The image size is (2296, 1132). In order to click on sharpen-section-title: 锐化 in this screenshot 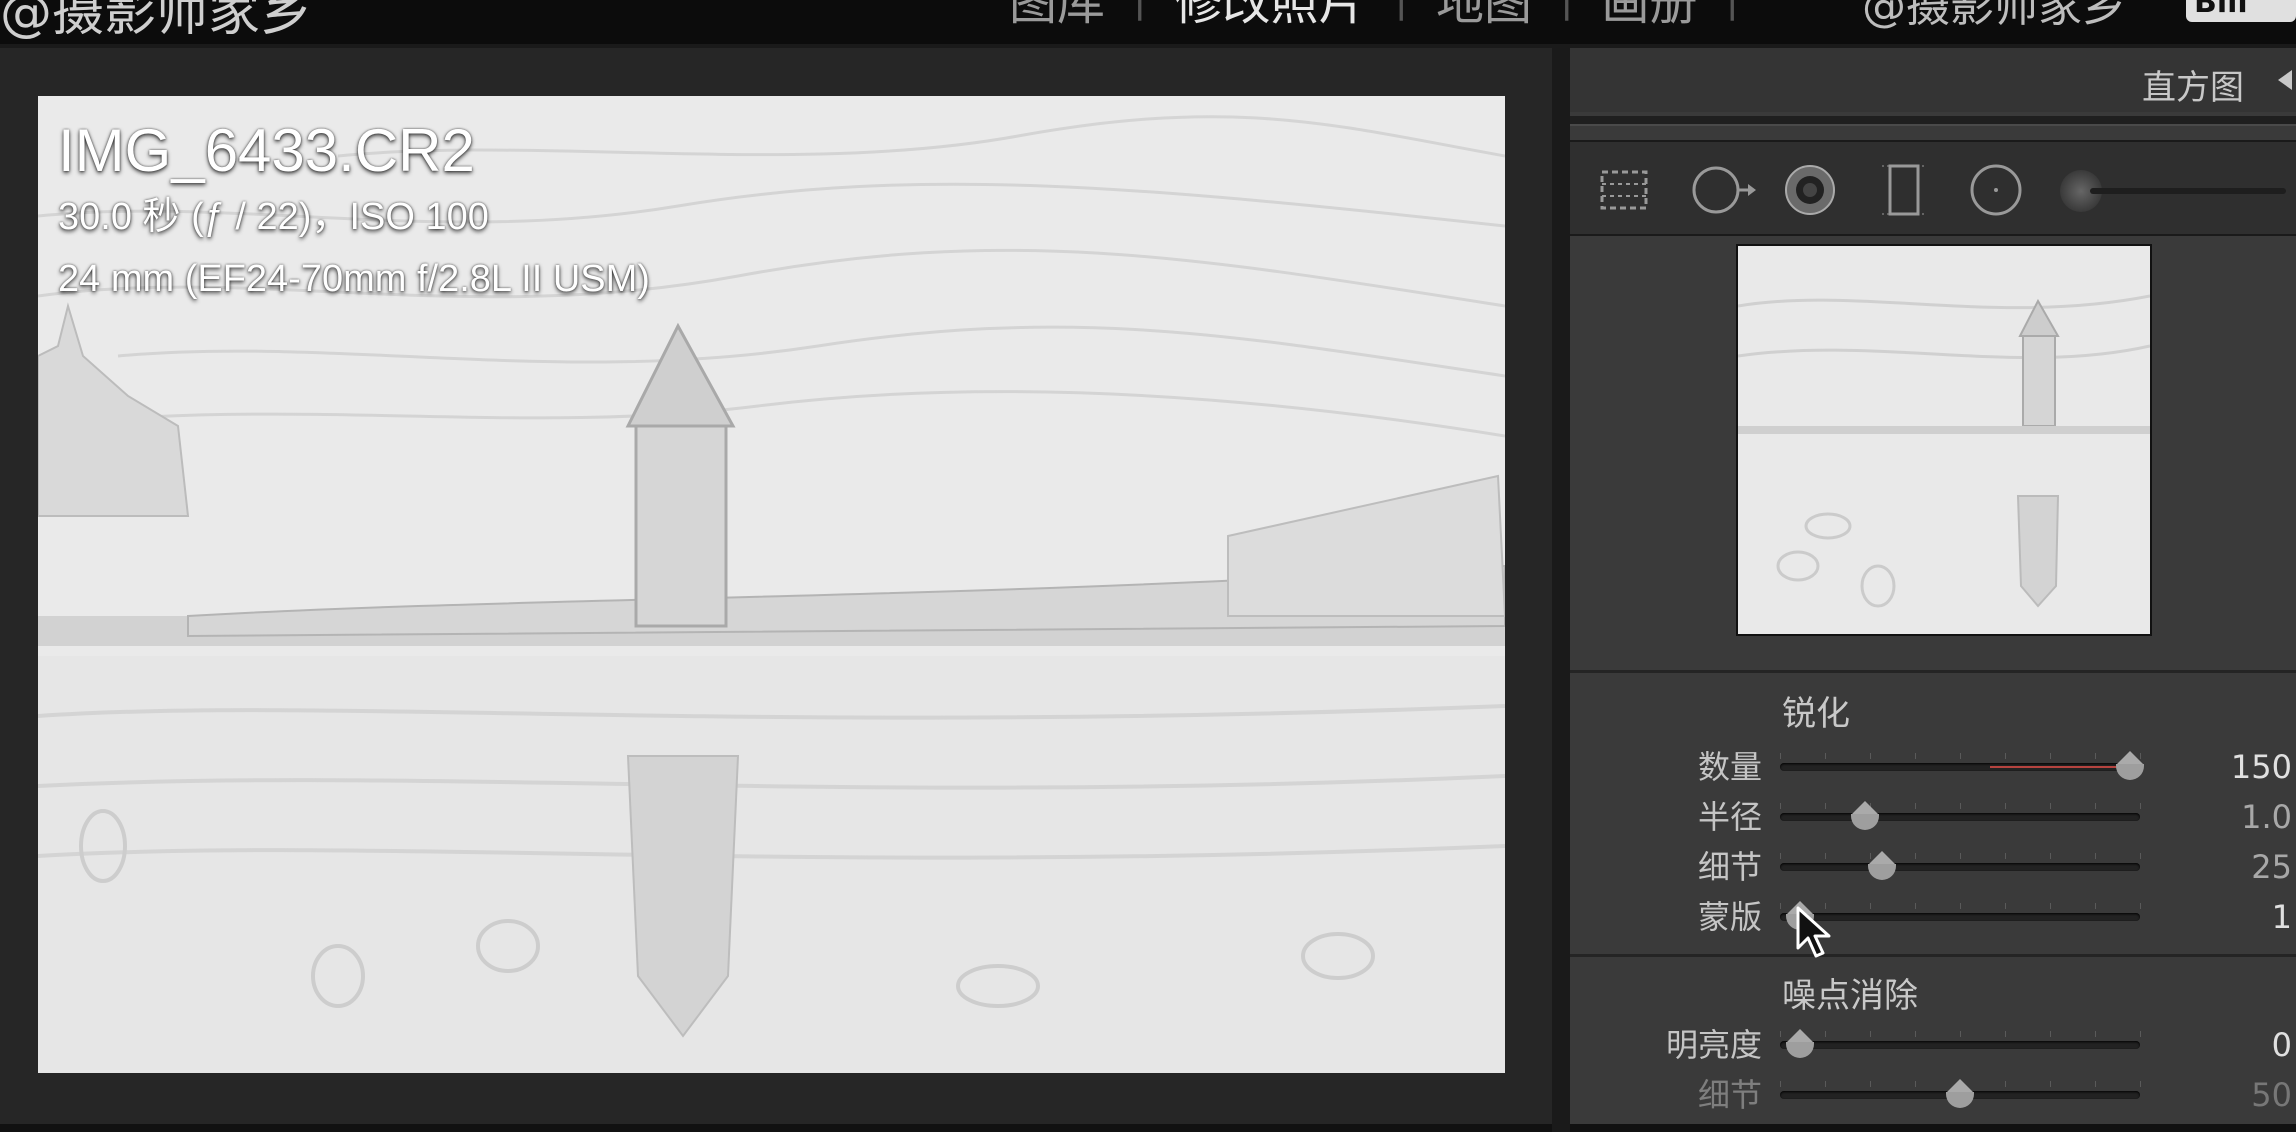, I will do `click(1816, 710)`.